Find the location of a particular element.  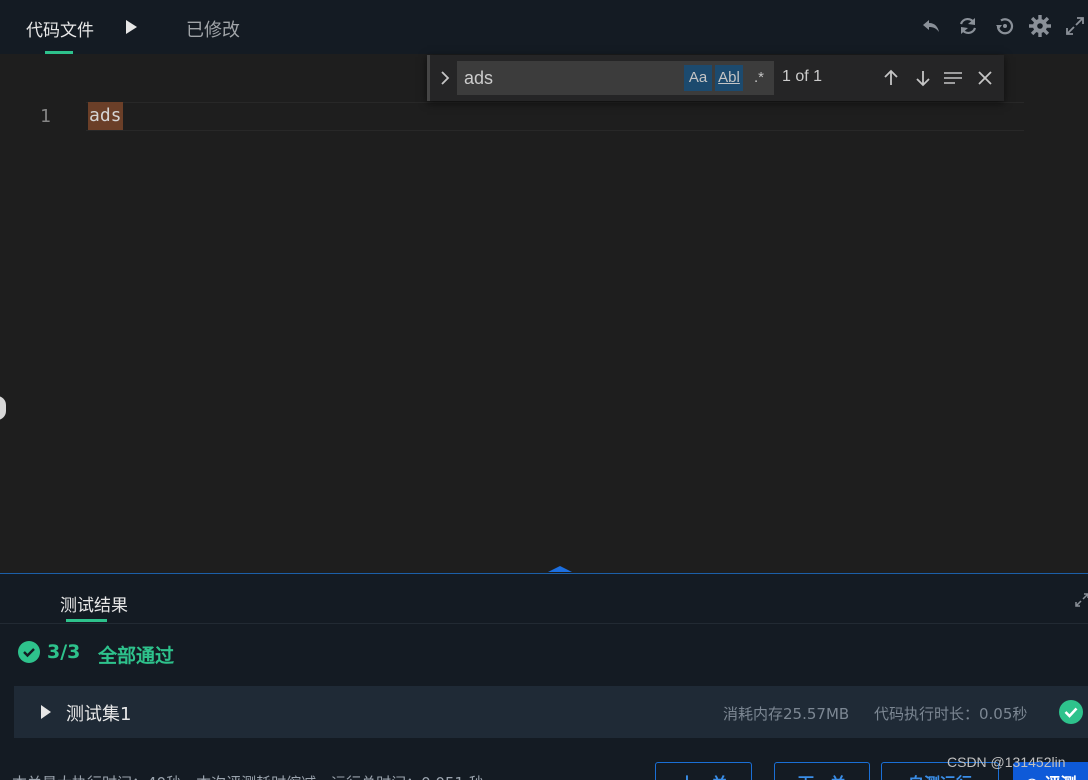

find-widget: Aa Abl .* 1 of 1 is located at coordinates (715, 78).